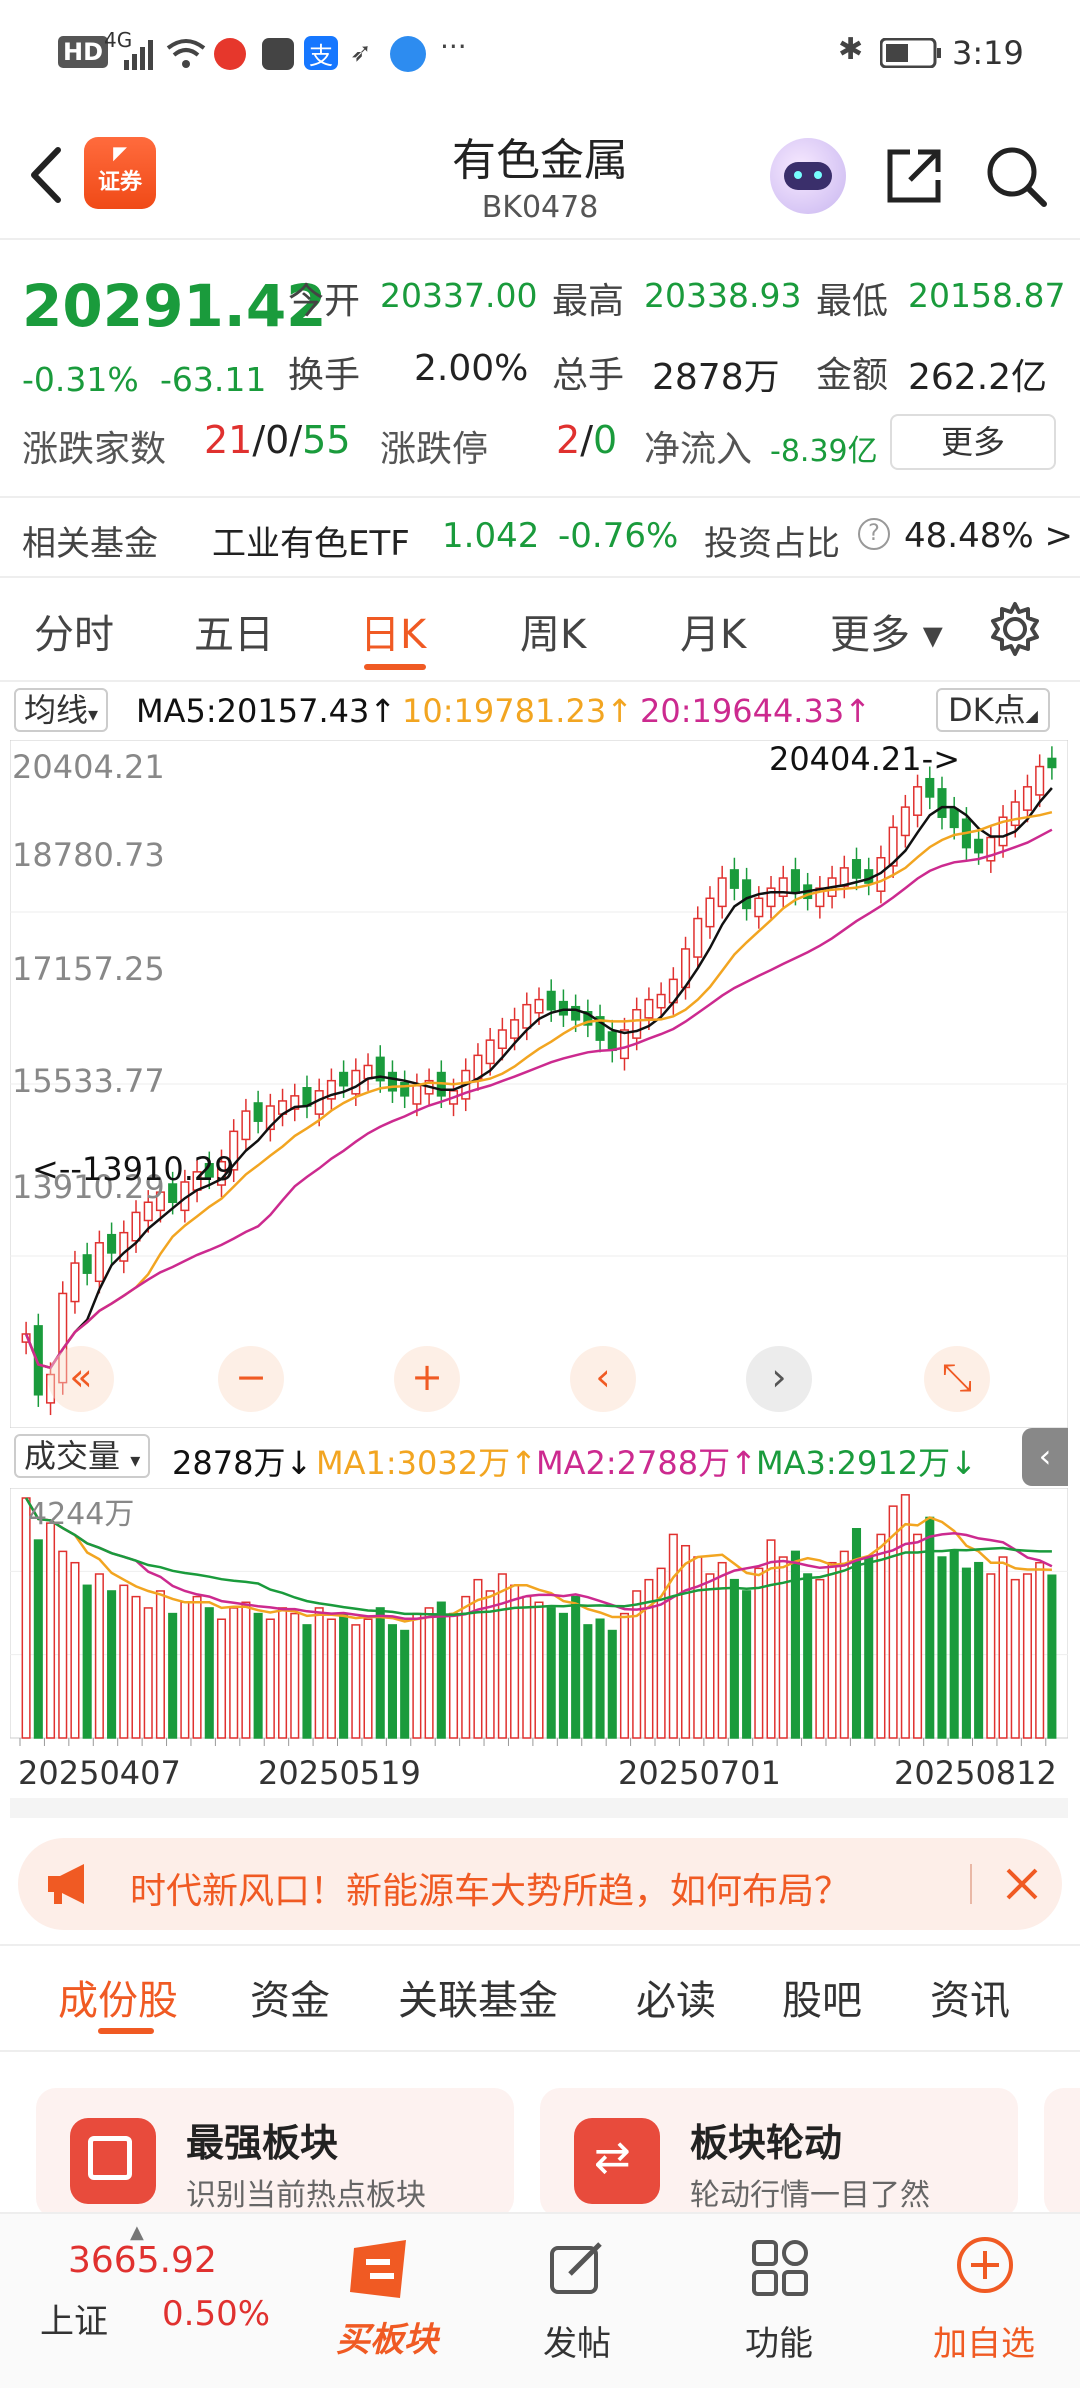  Describe the element at coordinates (94, 449) in the screenshot. I see `updown-count-label: 涨跌家数` at that location.